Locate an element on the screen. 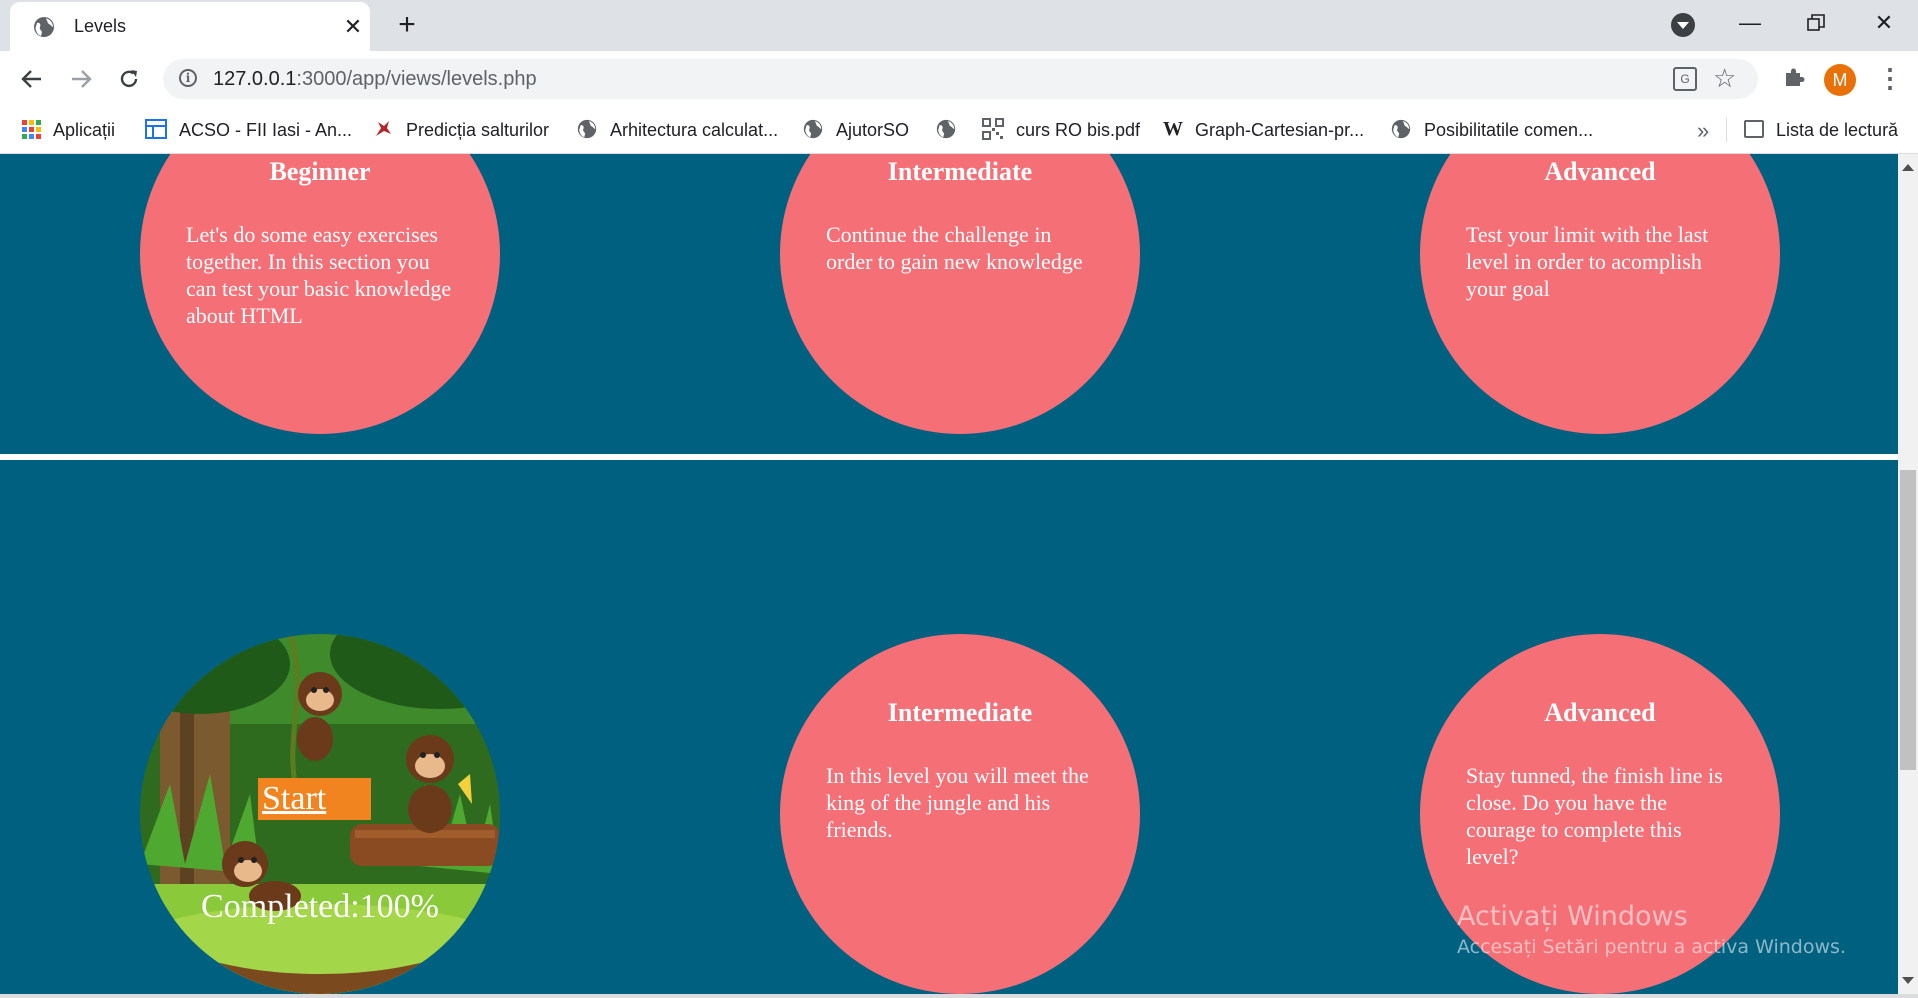  apps-grid-icon is located at coordinates (31, 129).